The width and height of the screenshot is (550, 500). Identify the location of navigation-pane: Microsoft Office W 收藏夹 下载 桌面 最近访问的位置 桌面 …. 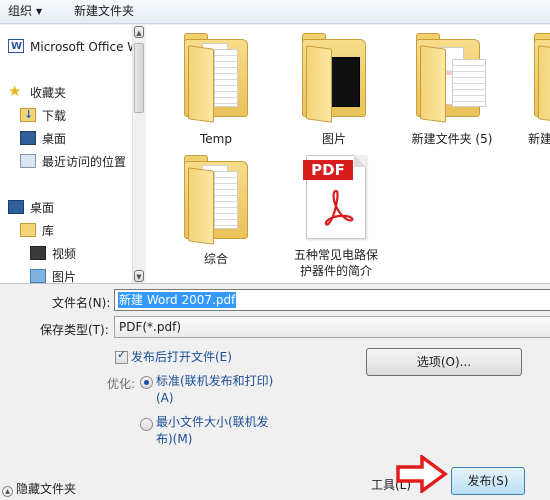
(66, 154).